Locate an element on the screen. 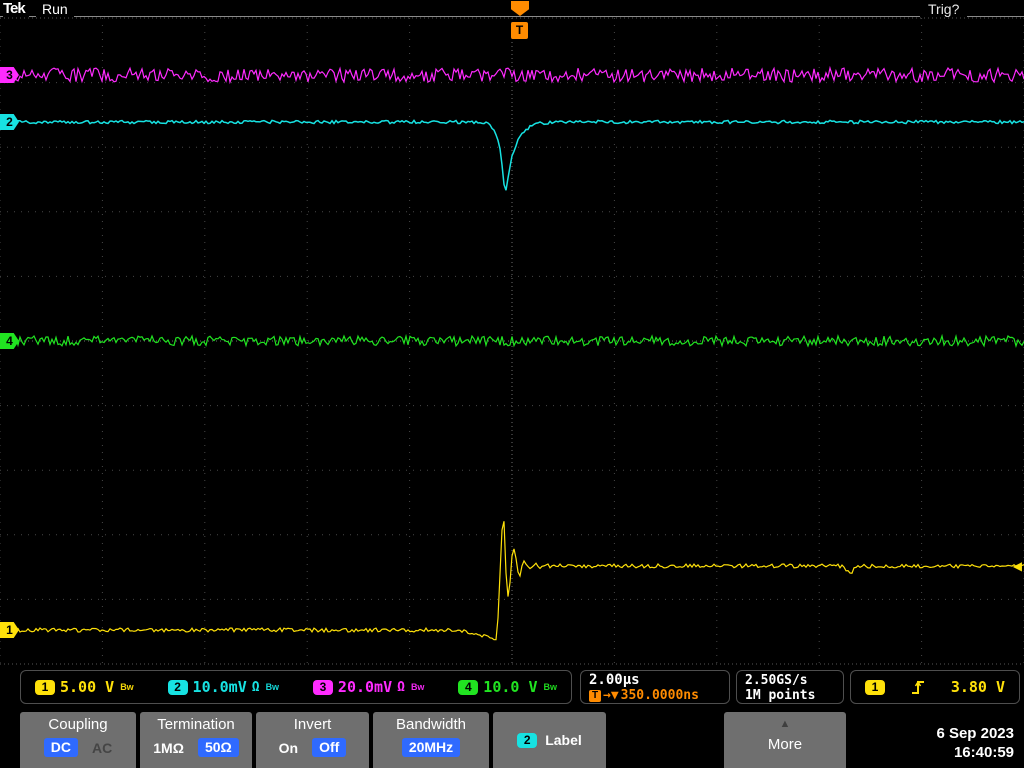 Image resolution: width=1024 pixels, height=768 pixels. ch1-badge: 1 is located at coordinates (45, 687).